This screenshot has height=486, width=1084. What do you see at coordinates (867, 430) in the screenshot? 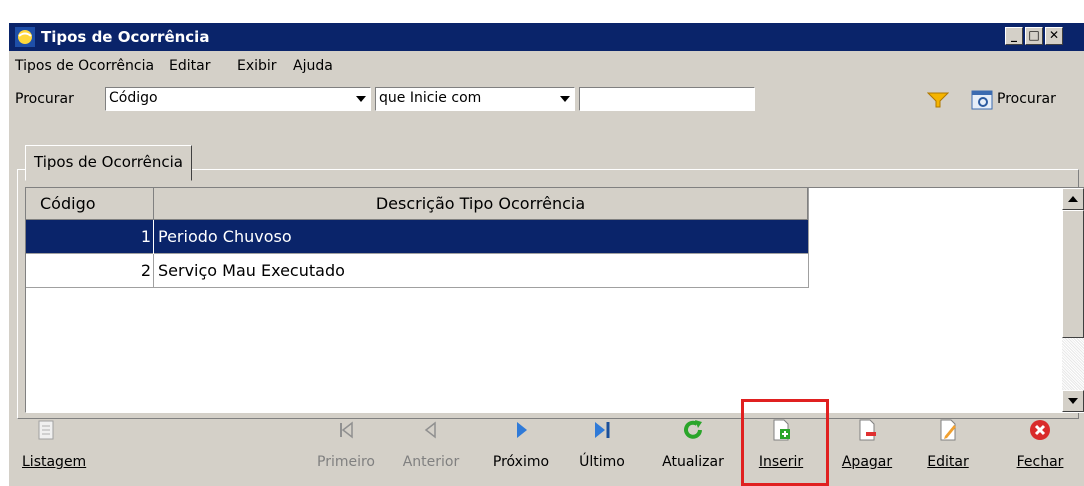
I see `delete-document-icon` at bounding box center [867, 430].